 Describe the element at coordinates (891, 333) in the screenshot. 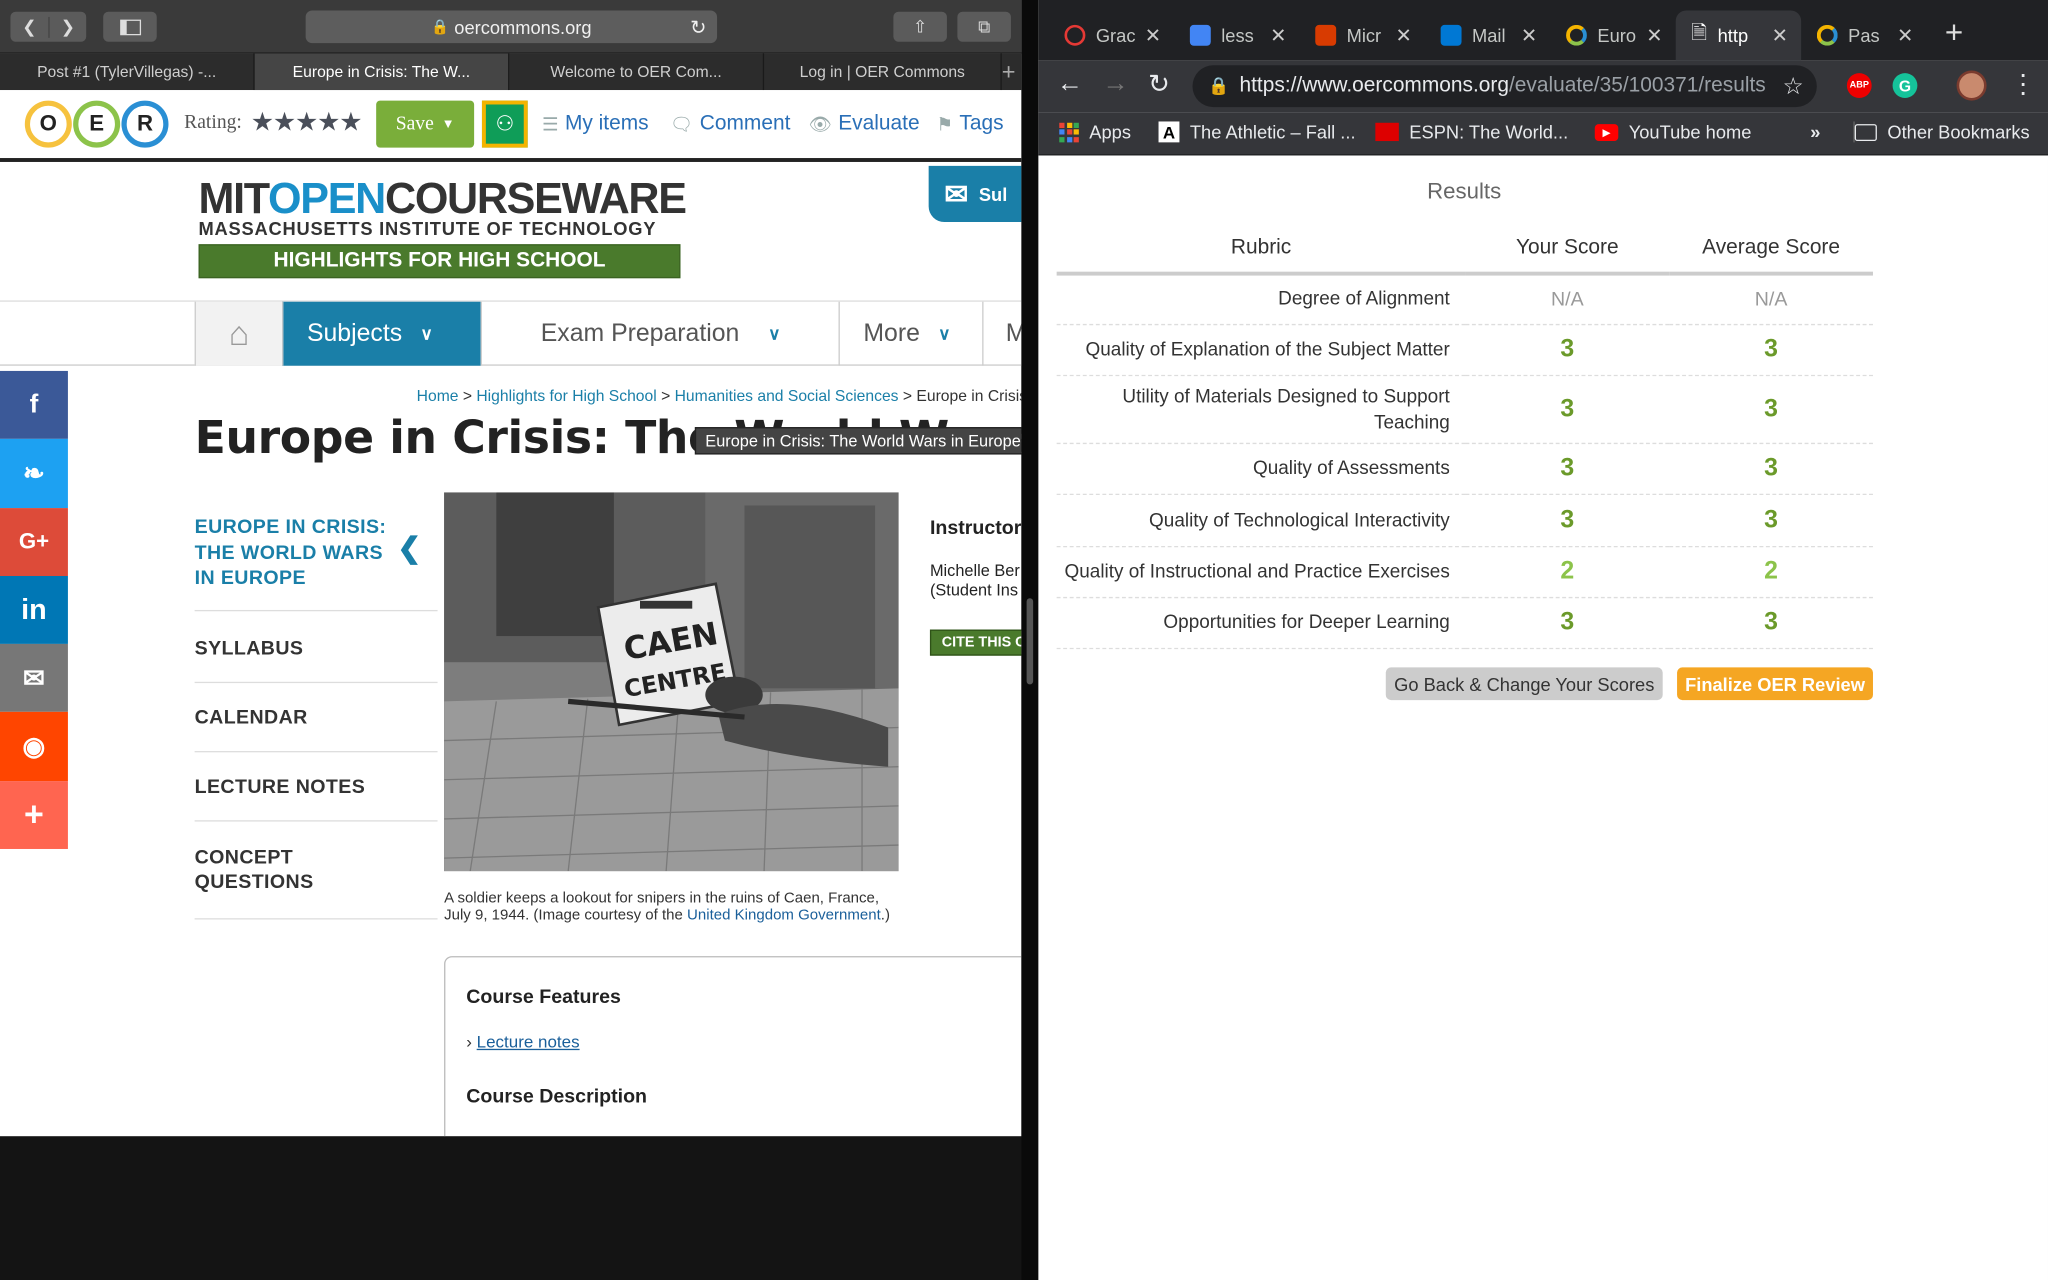

I see `nav-more-label: More` at that location.